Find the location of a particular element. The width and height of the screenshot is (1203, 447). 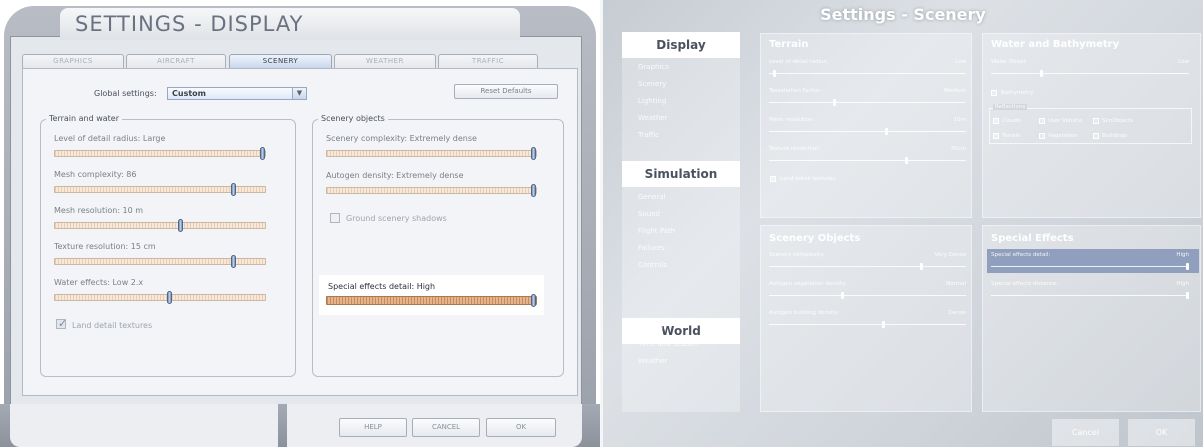

nav-item-world-realism: Realism is located at coordinates (652, 327).